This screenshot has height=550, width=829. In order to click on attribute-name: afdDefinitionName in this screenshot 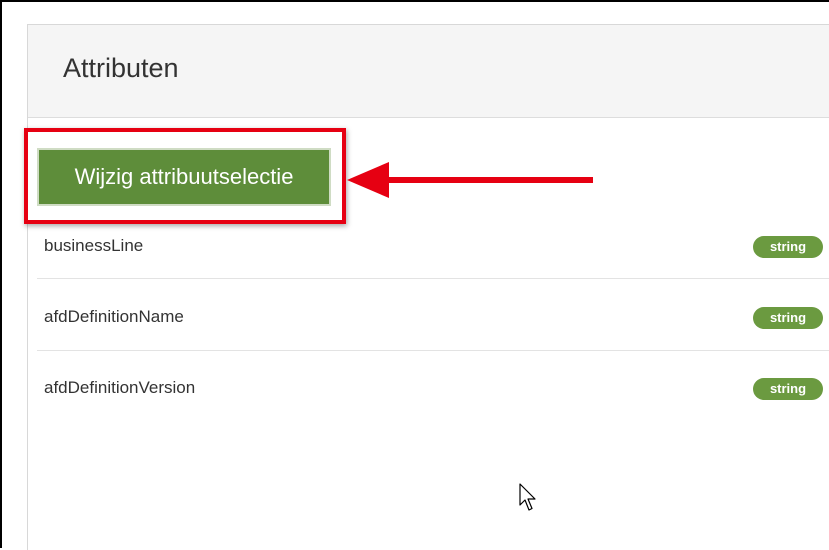, I will do `click(114, 316)`.